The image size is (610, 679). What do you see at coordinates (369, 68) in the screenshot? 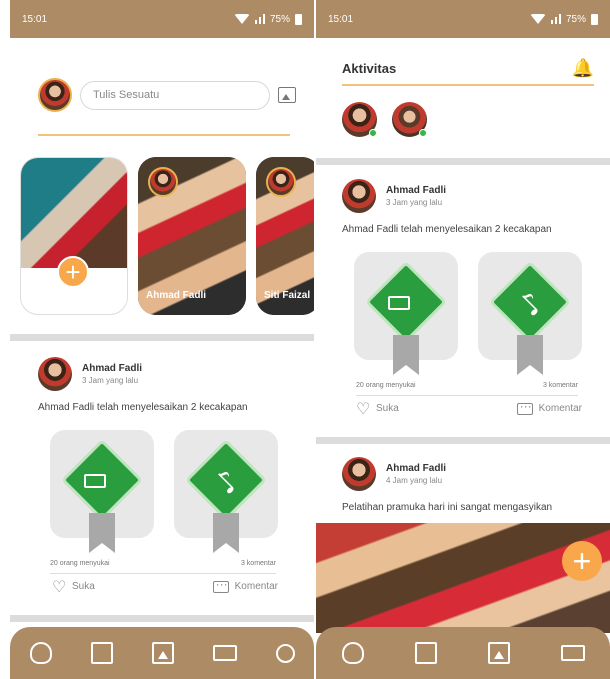
I see `page-title: Aktivitas` at bounding box center [369, 68].